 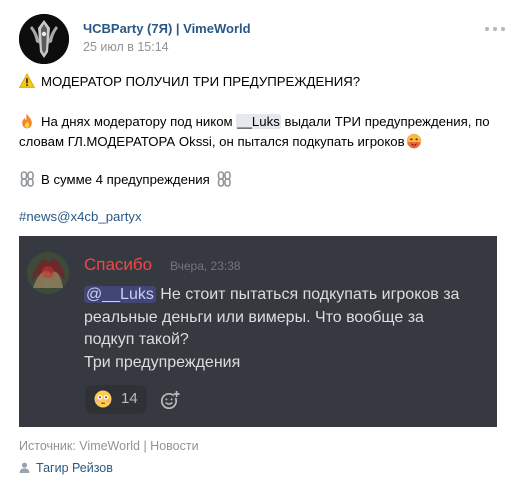 What do you see at coordinates (307, 294) in the screenshot?
I see `discord-message-line-1: Не стоит пытаться подкупать игроков за` at bounding box center [307, 294].